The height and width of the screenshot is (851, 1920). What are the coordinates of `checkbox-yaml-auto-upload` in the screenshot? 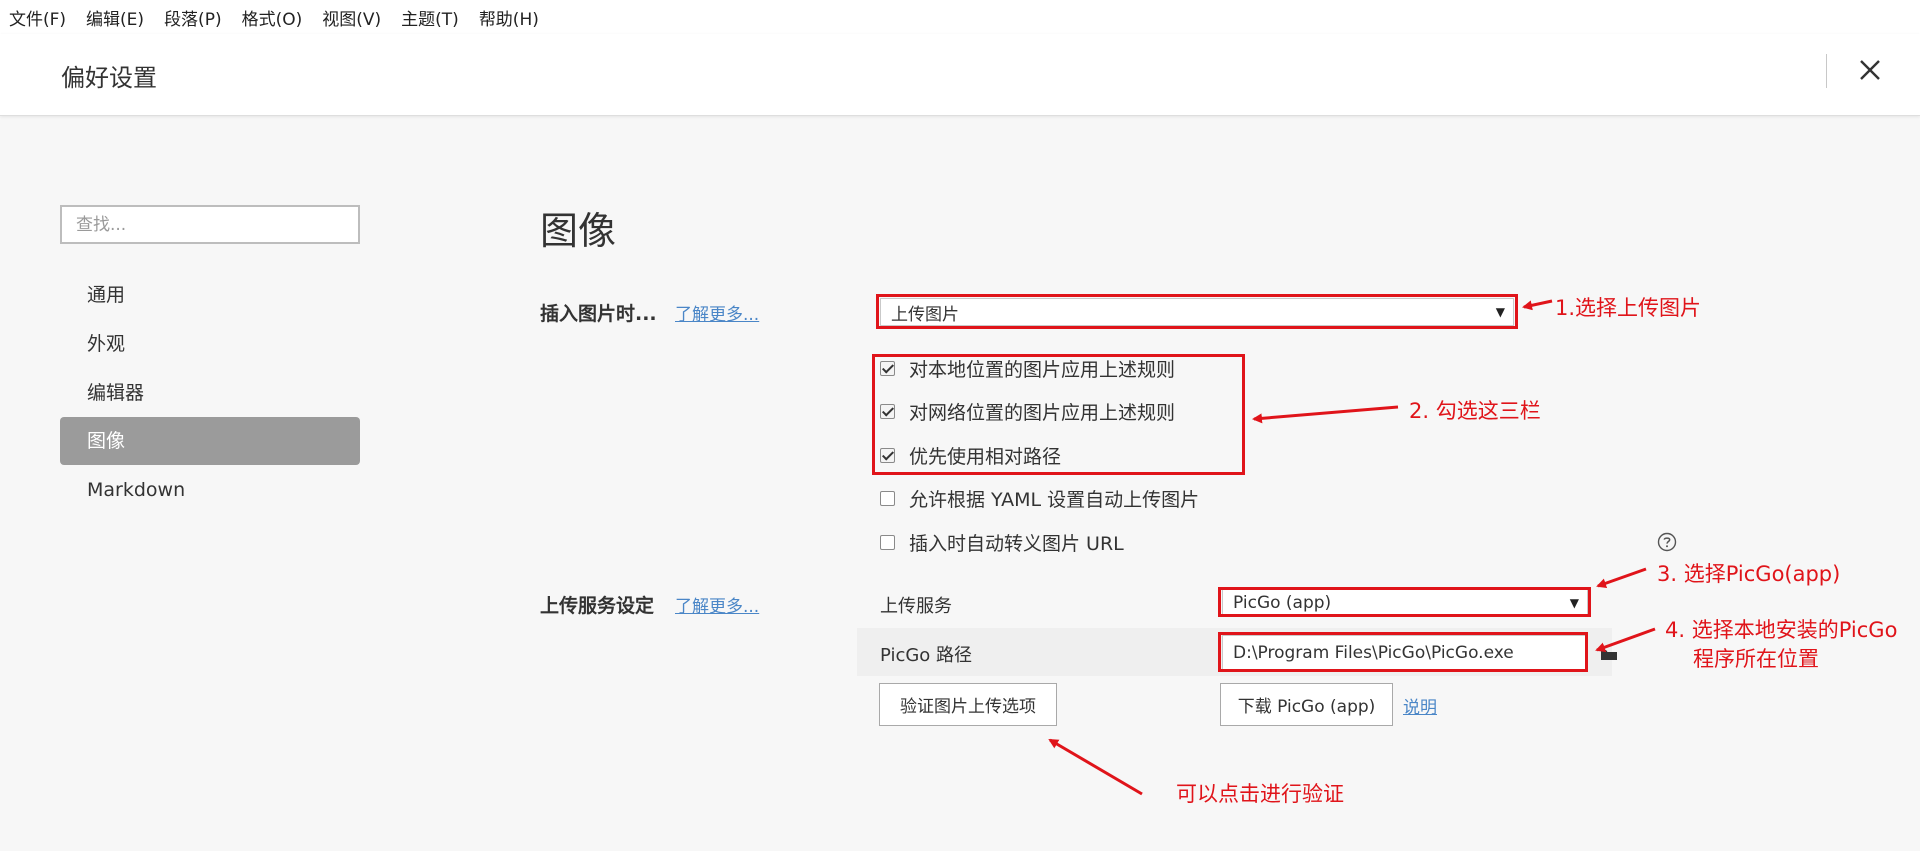 It's located at (887, 498).